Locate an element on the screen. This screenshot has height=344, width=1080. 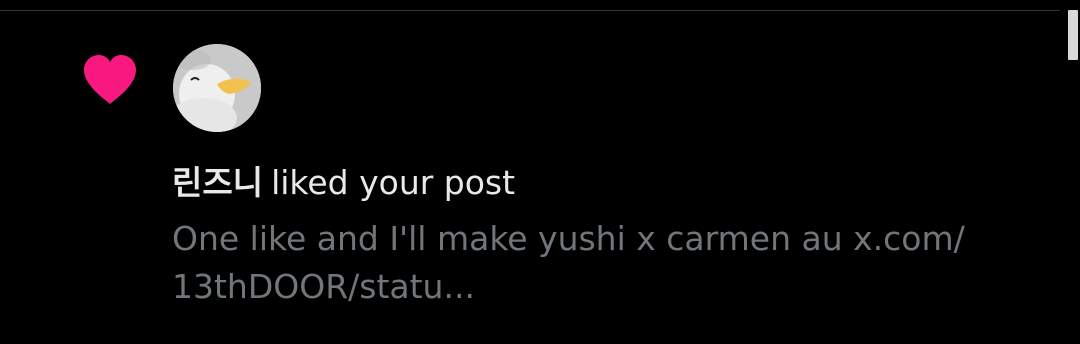
heart-icon is located at coordinates (110, 79).